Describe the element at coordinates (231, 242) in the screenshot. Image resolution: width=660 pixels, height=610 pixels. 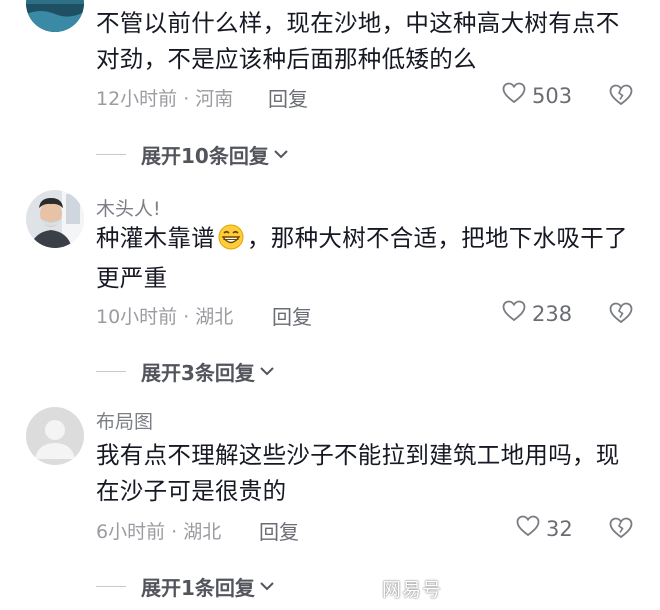
I see `grinning-emoji-icon` at that location.